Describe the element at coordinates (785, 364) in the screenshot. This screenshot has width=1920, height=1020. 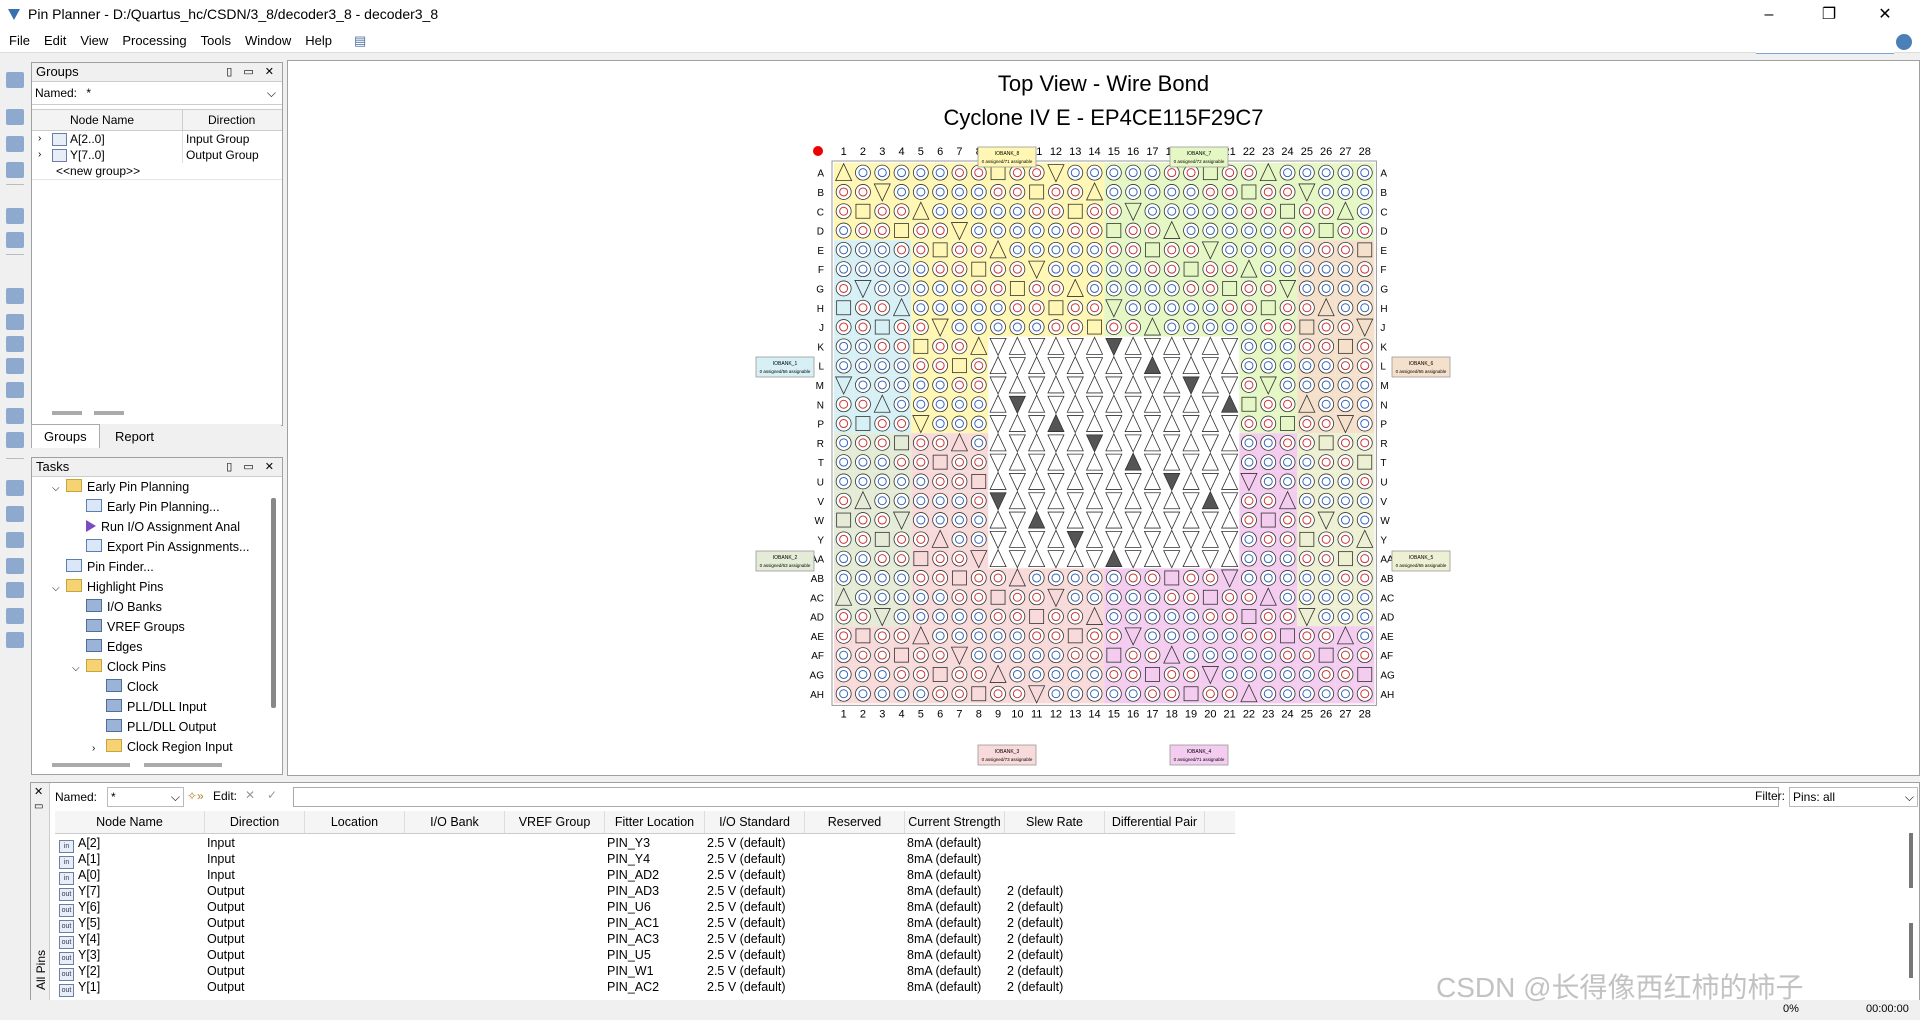
I see `io-bank-name: IOBANK_1` at that location.